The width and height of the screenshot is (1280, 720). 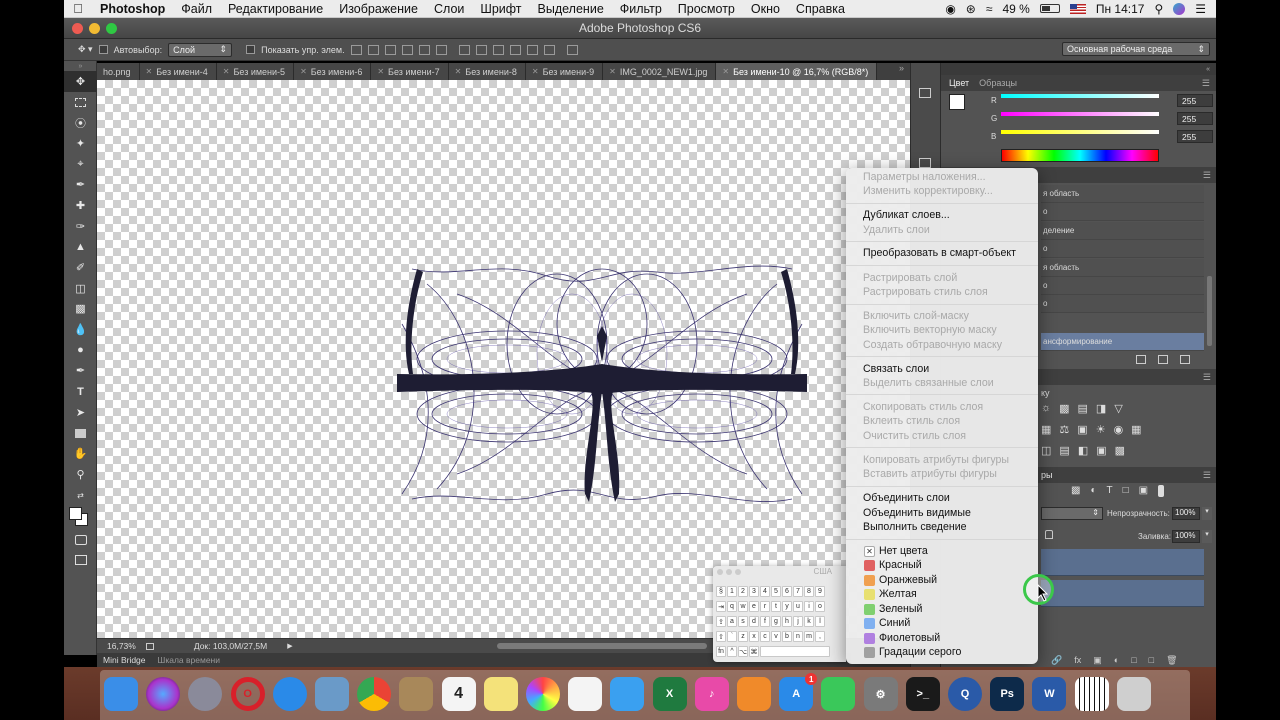 What do you see at coordinates (754, 606) in the screenshot?
I see `key: e` at bounding box center [754, 606].